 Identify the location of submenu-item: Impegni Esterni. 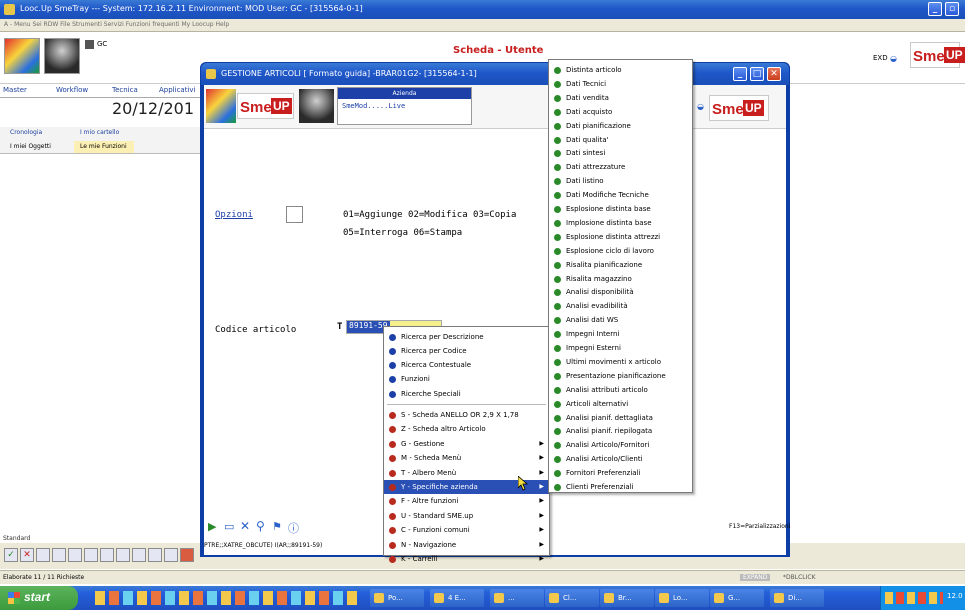
(620, 348).